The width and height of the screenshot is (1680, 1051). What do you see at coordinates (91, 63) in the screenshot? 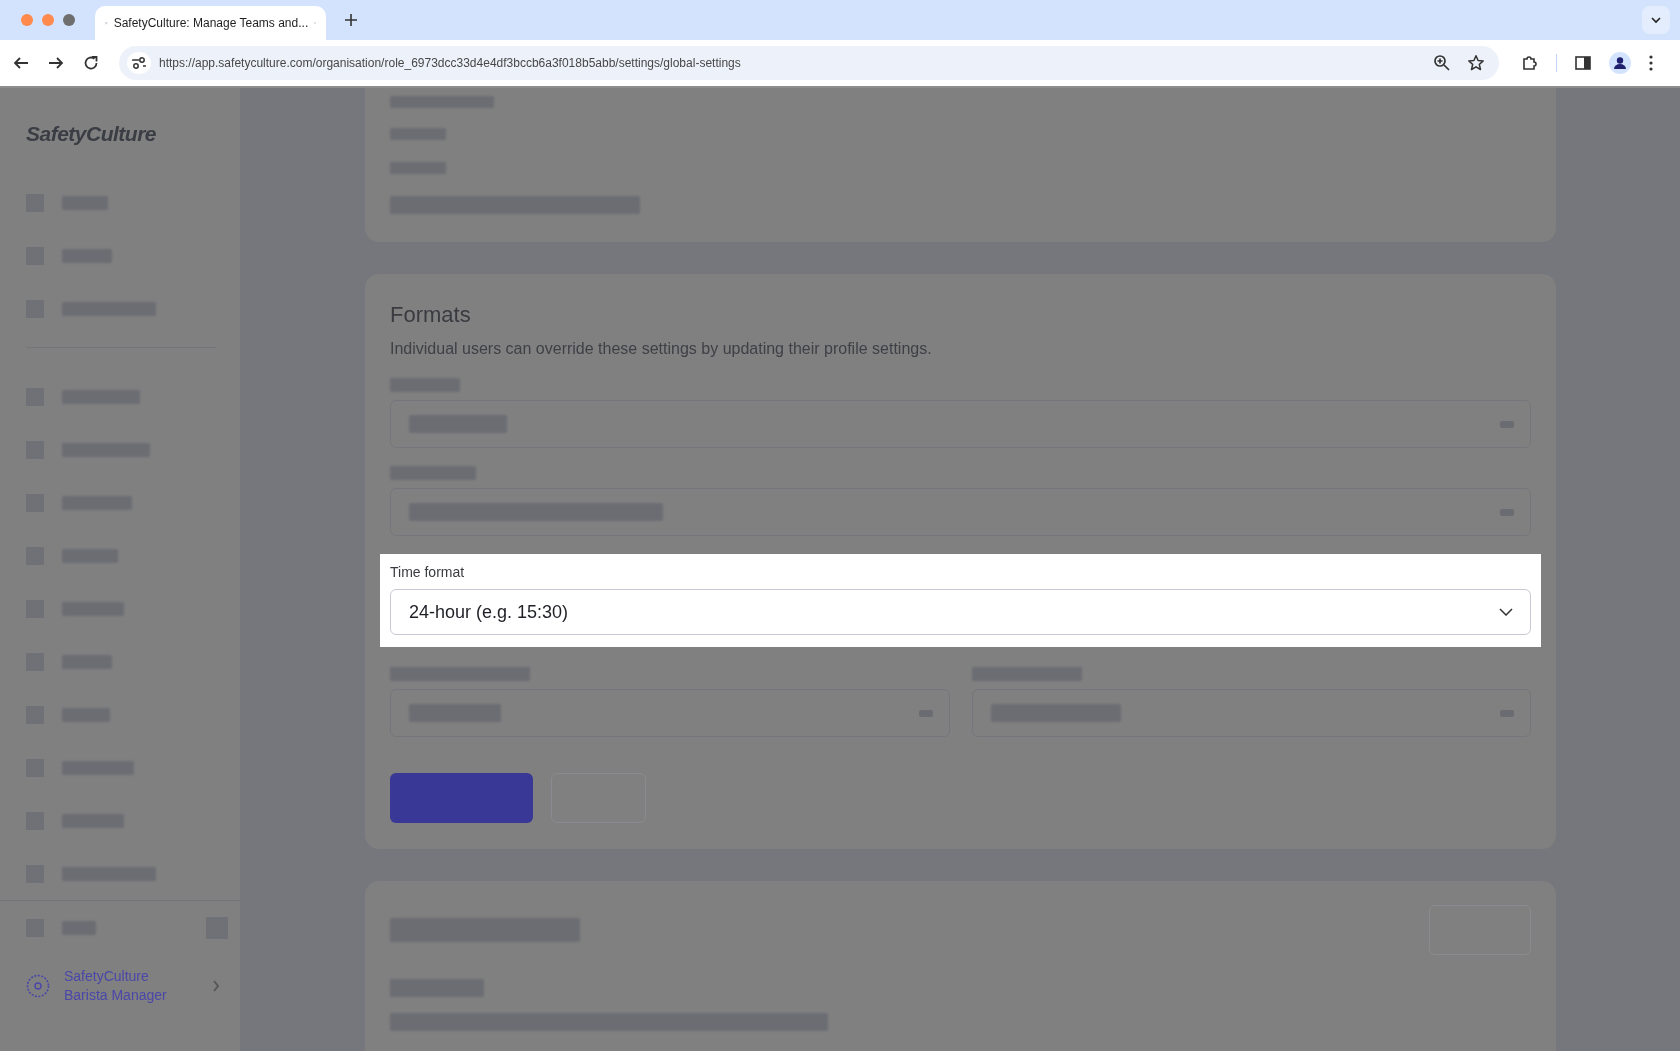
I see `reload-icon` at bounding box center [91, 63].